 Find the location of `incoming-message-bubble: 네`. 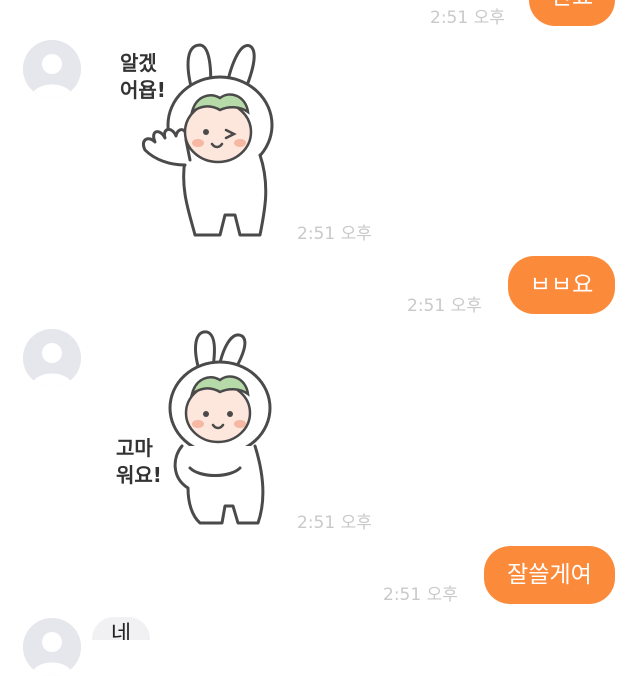

incoming-message-bubble: 네 is located at coordinates (121, 628).